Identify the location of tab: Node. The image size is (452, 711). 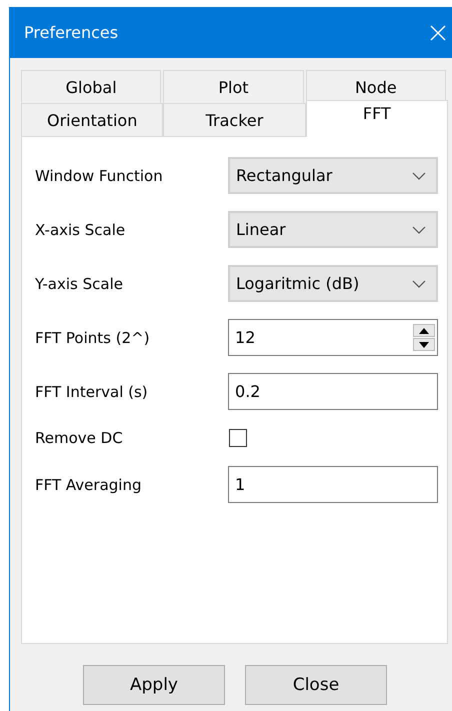
(376, 86).